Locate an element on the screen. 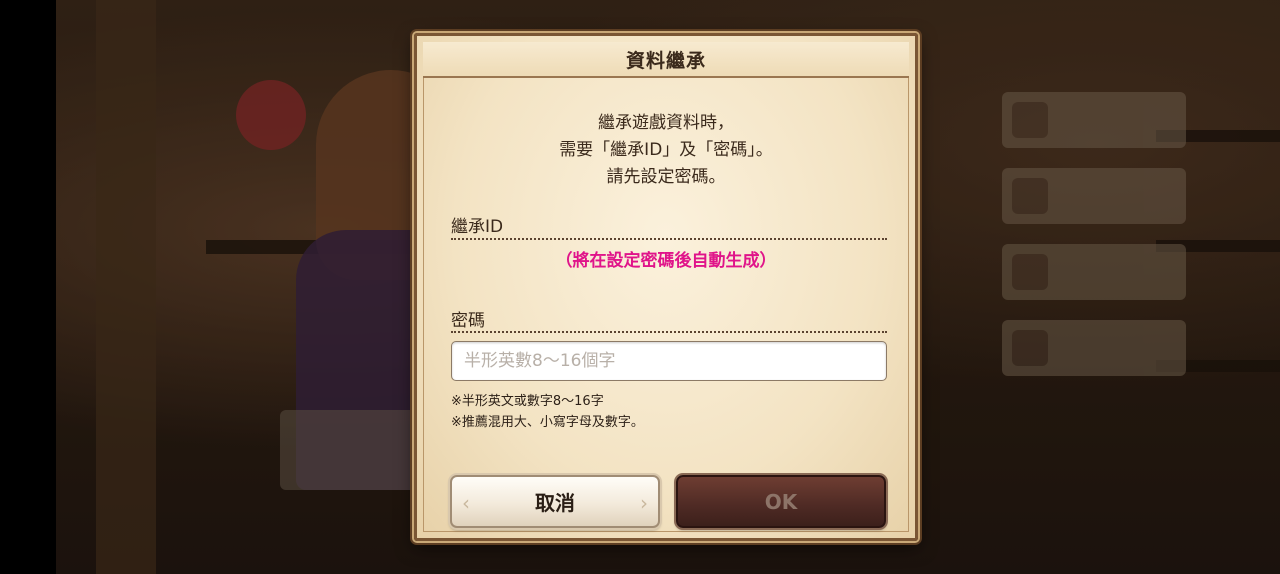  dialog-title-bar: 資料繼承 is located at coordinates (666, 60).